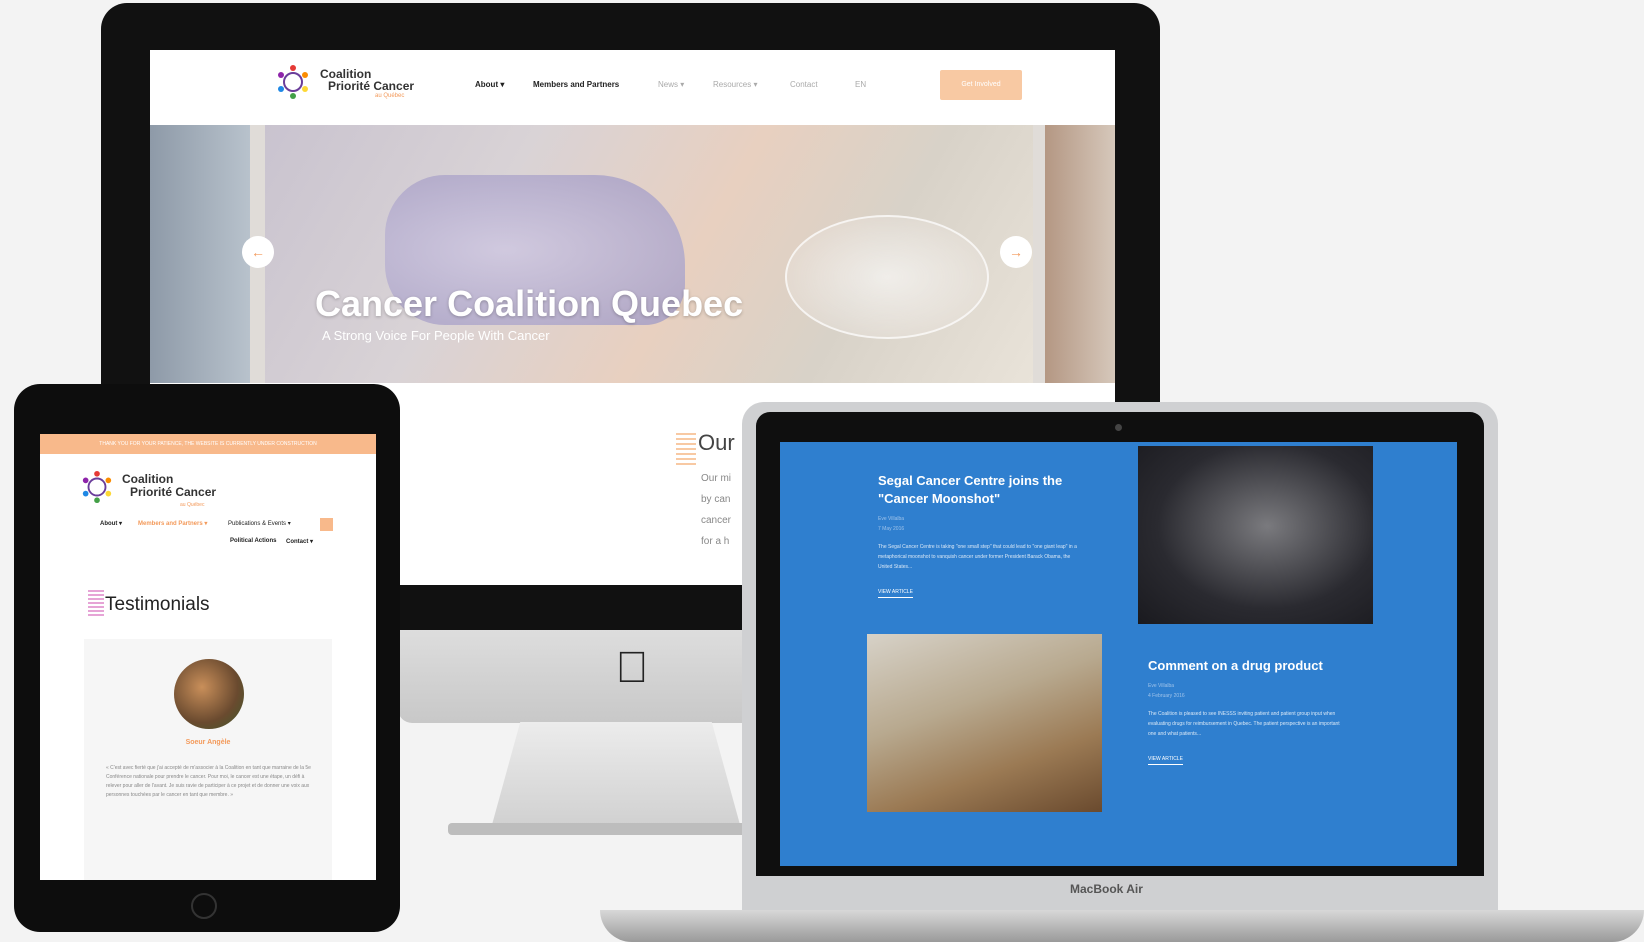 The width and height of the screenshot is (1644, 942). What do you see at coordinates (209, 694) in the screenshot?
I see `avatar` at bounding box center [209, 694].